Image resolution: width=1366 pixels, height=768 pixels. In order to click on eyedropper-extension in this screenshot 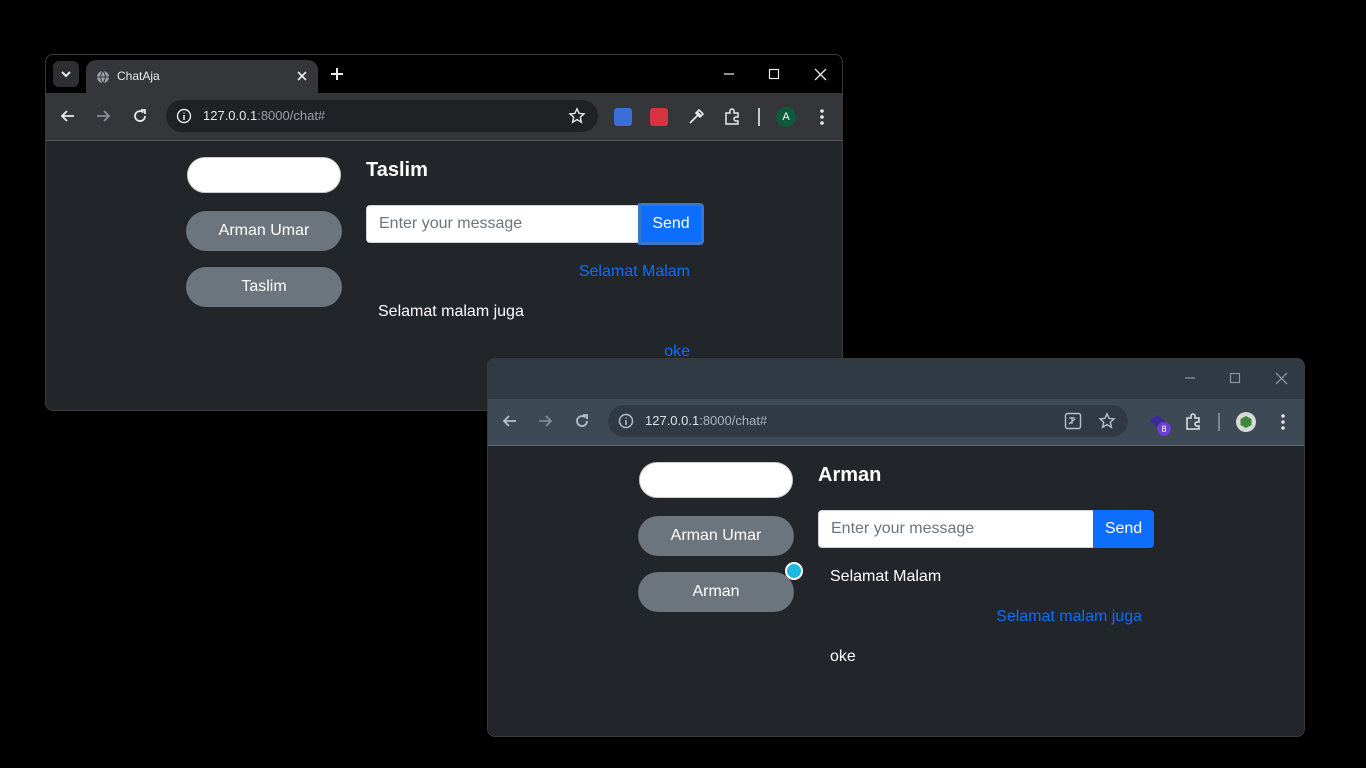, I will do `click(696, 117)`.